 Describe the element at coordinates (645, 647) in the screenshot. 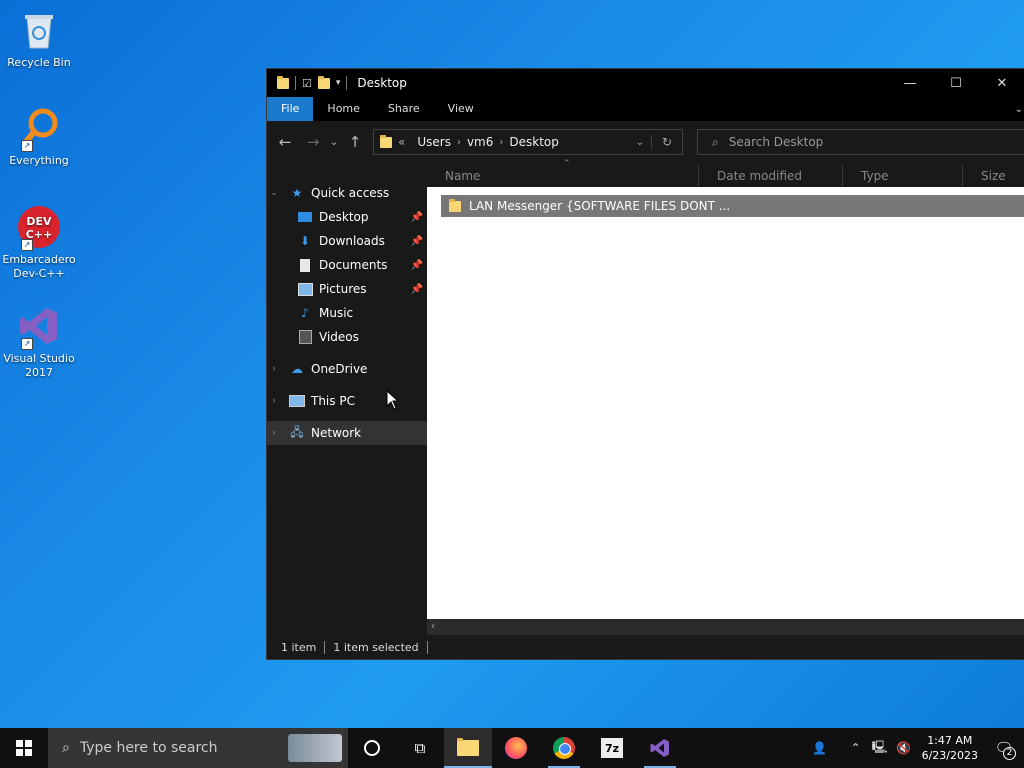

I see `status-bar: 1 item 1 item selected` at that location.